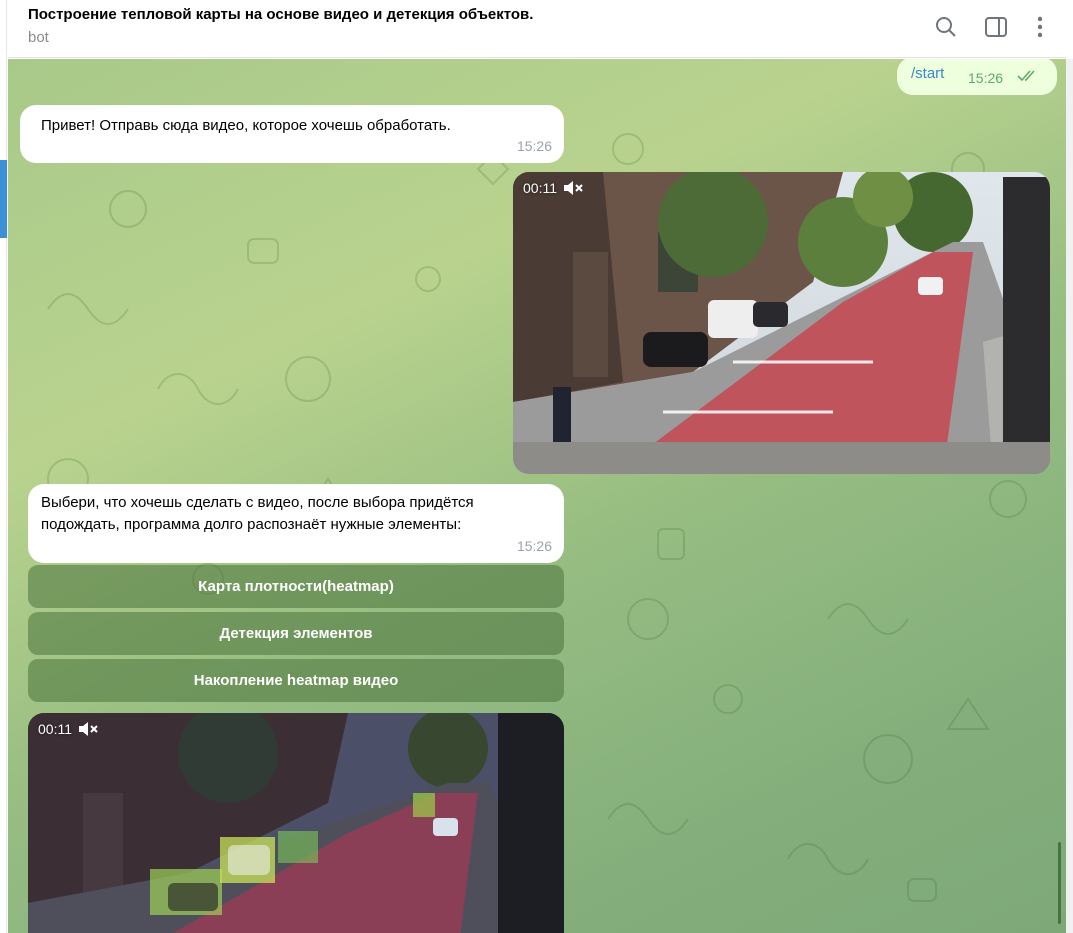 Image resolution: width=1073 pixels, height=933 pixels. Describe the element at coordinates (946, 27) in the screenshot. I see `search-icon` at that location.